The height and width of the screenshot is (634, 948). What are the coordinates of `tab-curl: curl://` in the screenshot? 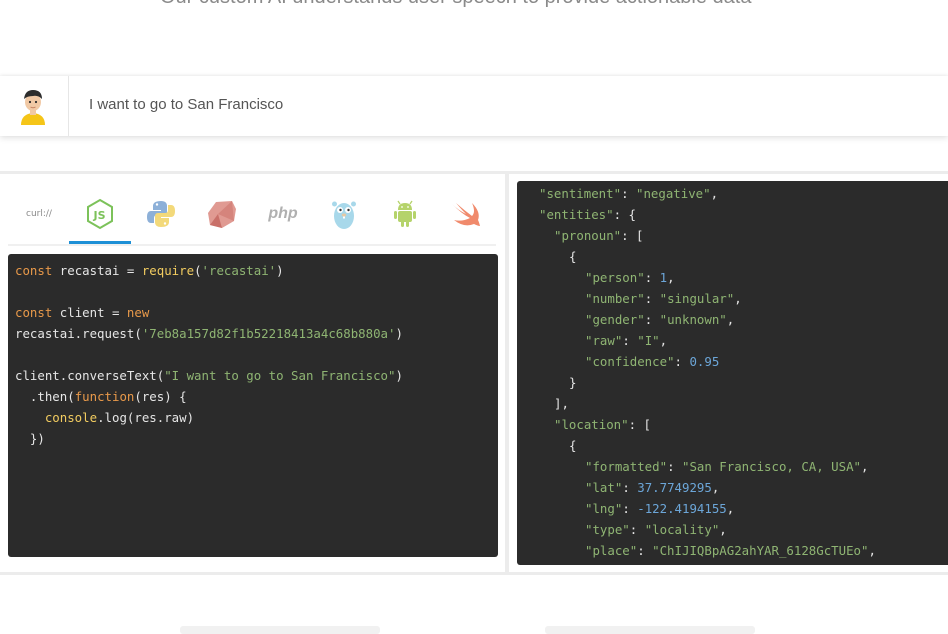 It's located at (39, 214).